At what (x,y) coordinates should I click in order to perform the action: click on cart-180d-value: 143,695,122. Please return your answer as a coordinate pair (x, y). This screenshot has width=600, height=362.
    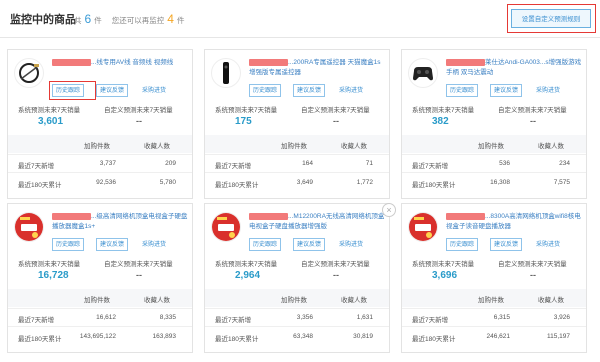
    Looking at the image, I should click on (97, 336).